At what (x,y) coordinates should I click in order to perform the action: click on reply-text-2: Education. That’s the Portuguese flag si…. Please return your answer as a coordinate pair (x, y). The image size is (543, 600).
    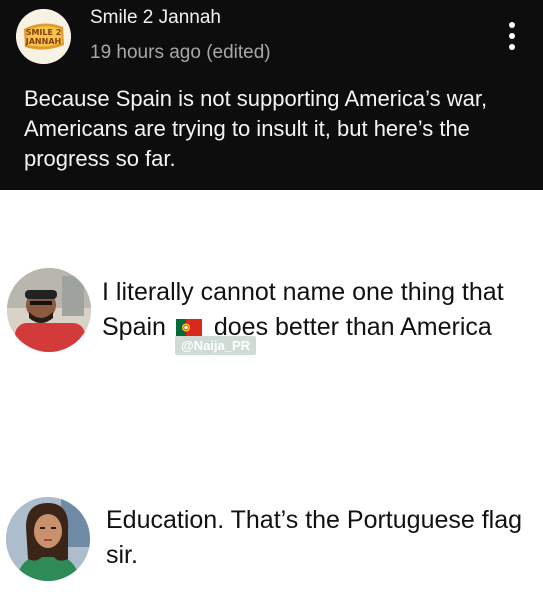
    Looking at the image, I should click on (314, 537).